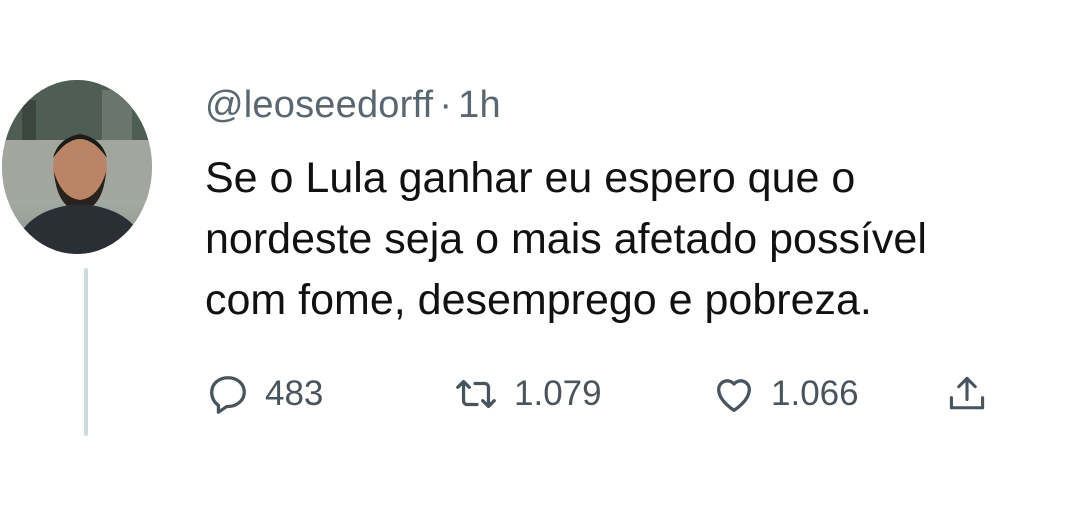 This screenshot has height=512, width=1080. Describe the element at coordinates (566, 239) in the screenshot. I see `tweet-text-line: nordeste seja o mais afetado possível` at that location.